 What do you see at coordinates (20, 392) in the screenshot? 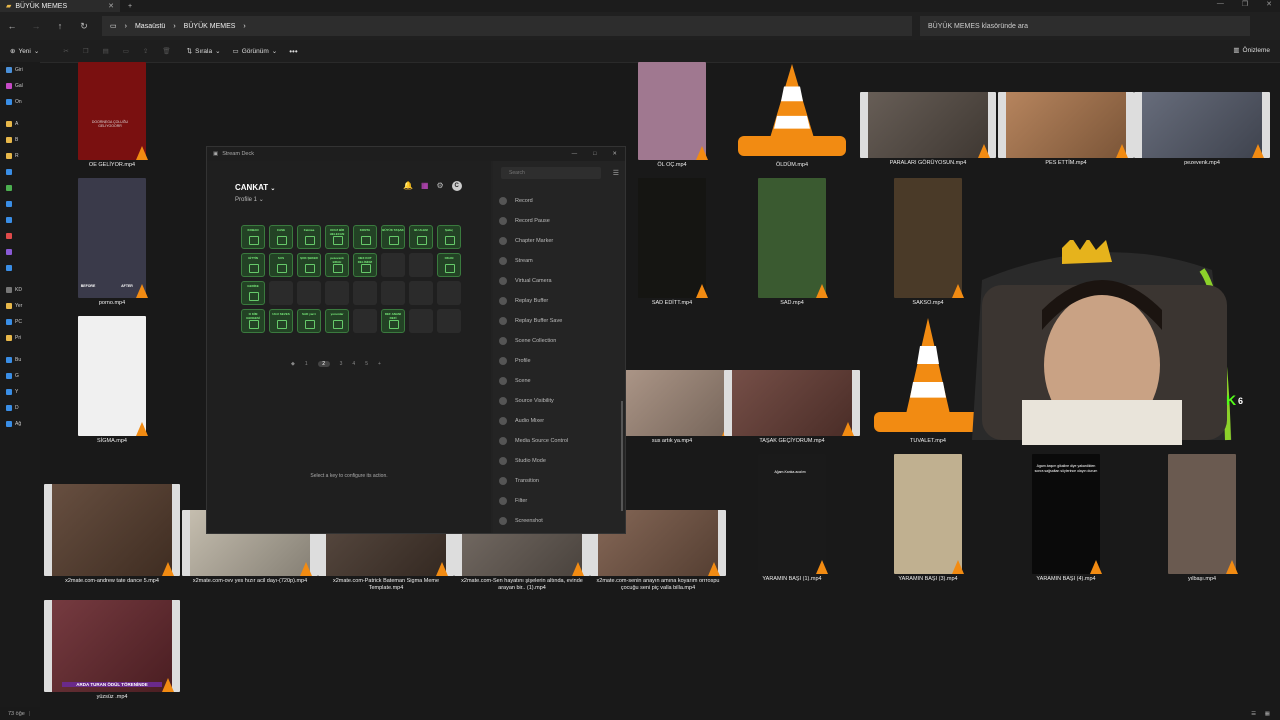
I see `sidebar-item: Y` at bounding box center [20, 392].